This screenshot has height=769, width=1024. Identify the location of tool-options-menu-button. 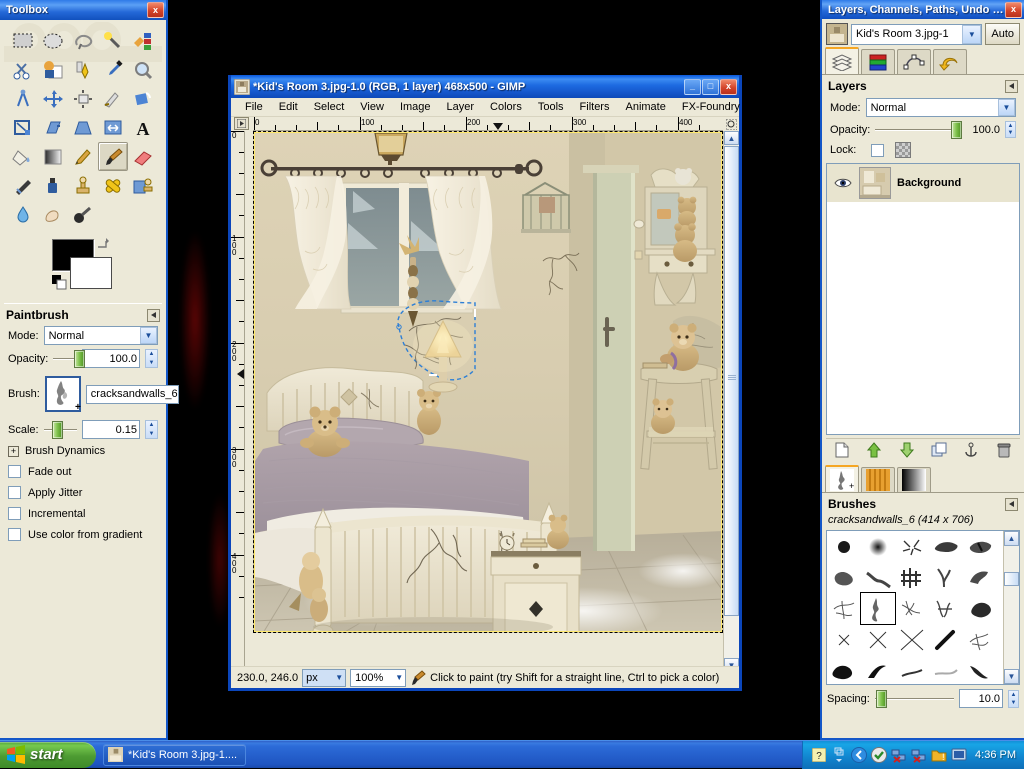
(153, 315).